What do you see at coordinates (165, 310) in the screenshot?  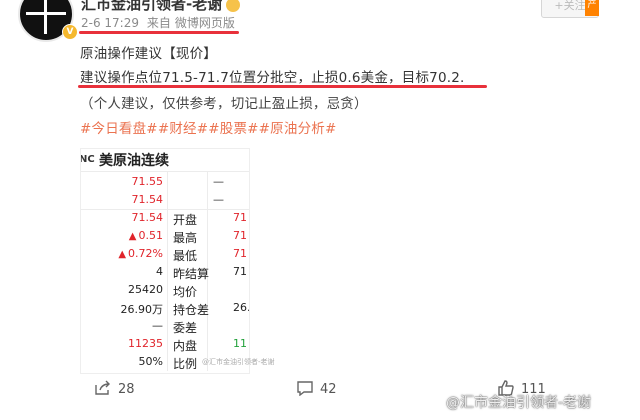 I see `quote-row: 26.90万 持仓差 26.9` at bounding box center [165, 310].